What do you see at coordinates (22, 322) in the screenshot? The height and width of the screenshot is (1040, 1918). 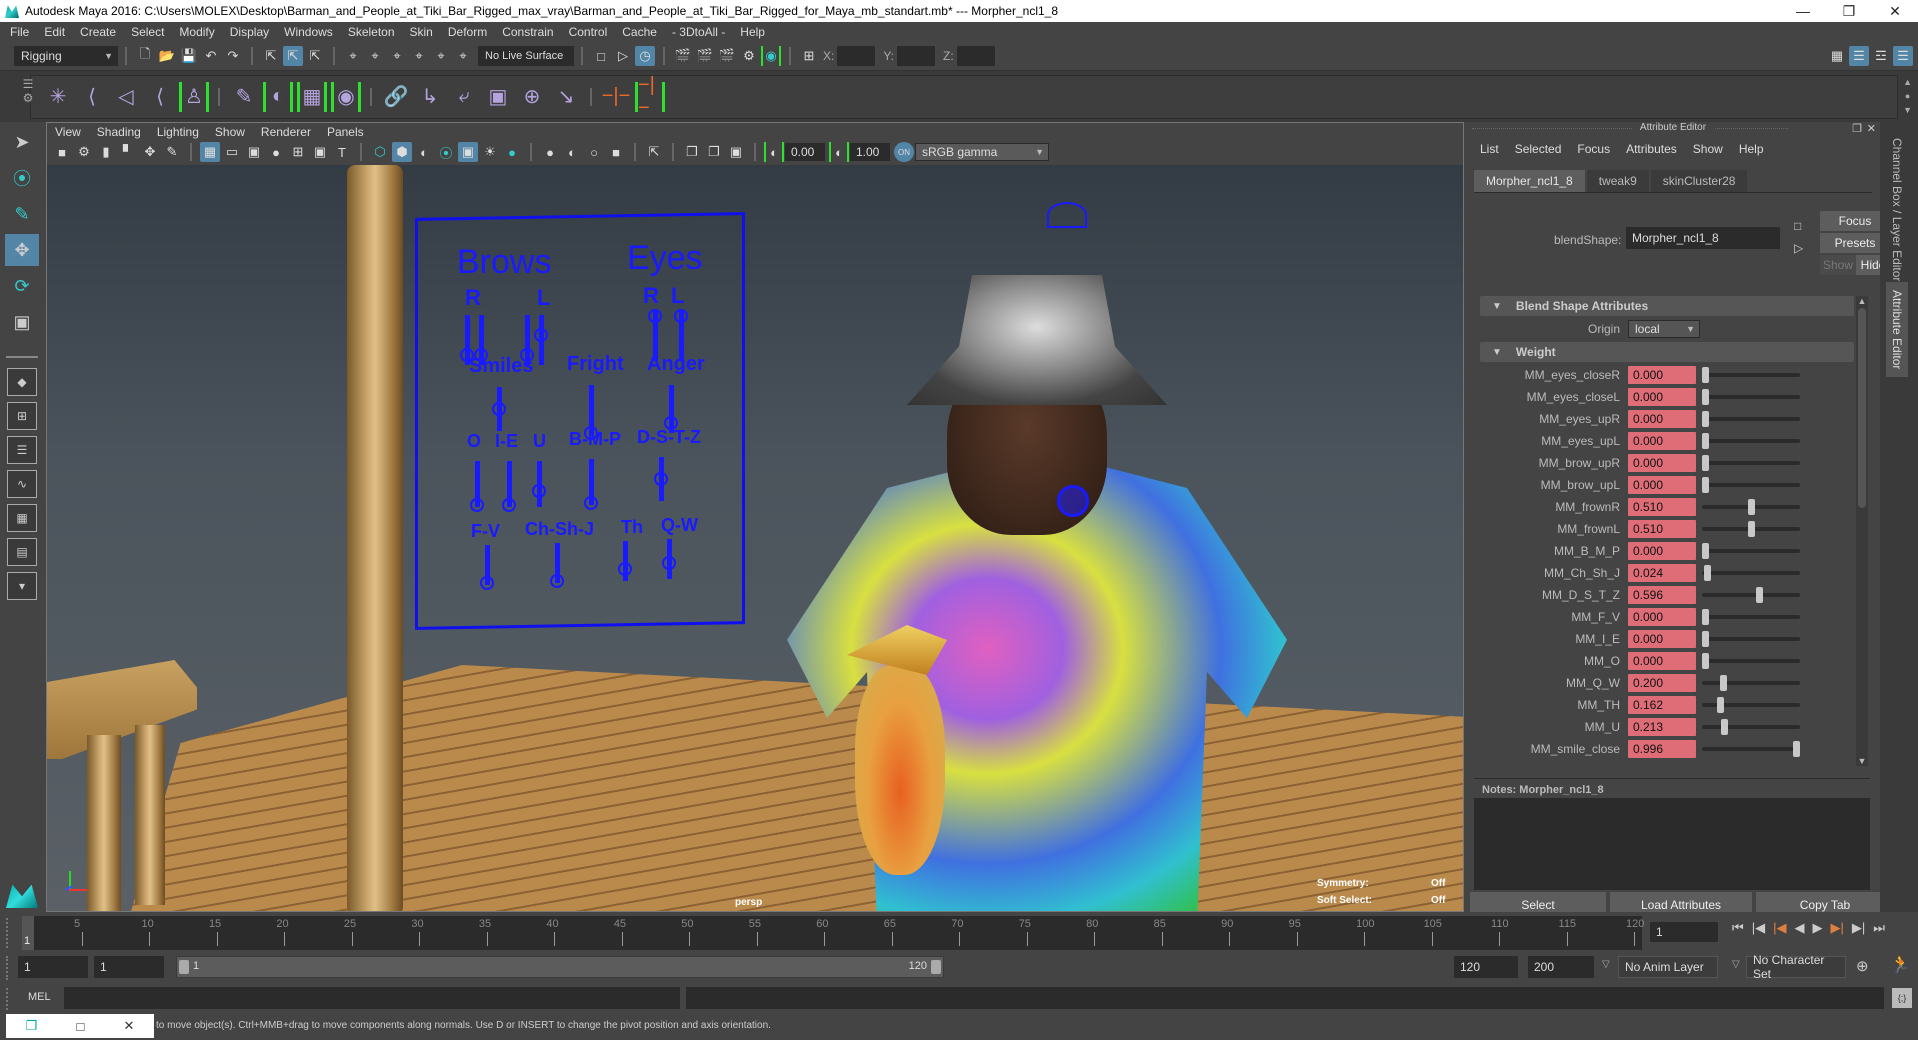 I see `scale-tool-icon: ▣` at bounding box center [22, 322].